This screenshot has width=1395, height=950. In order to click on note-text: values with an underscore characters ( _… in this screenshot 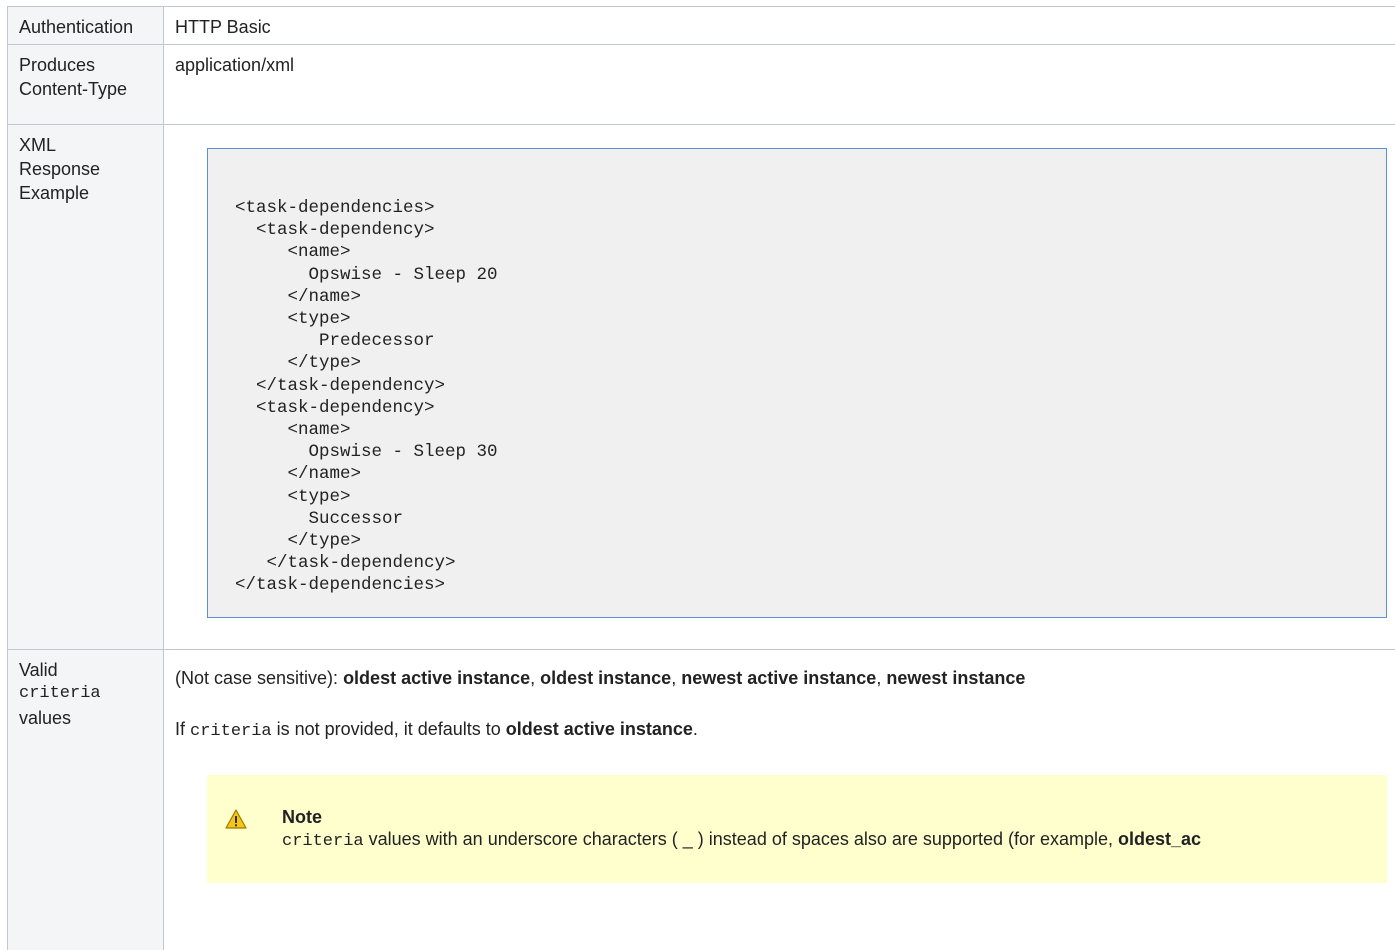, I will do `click(741, 839)`.